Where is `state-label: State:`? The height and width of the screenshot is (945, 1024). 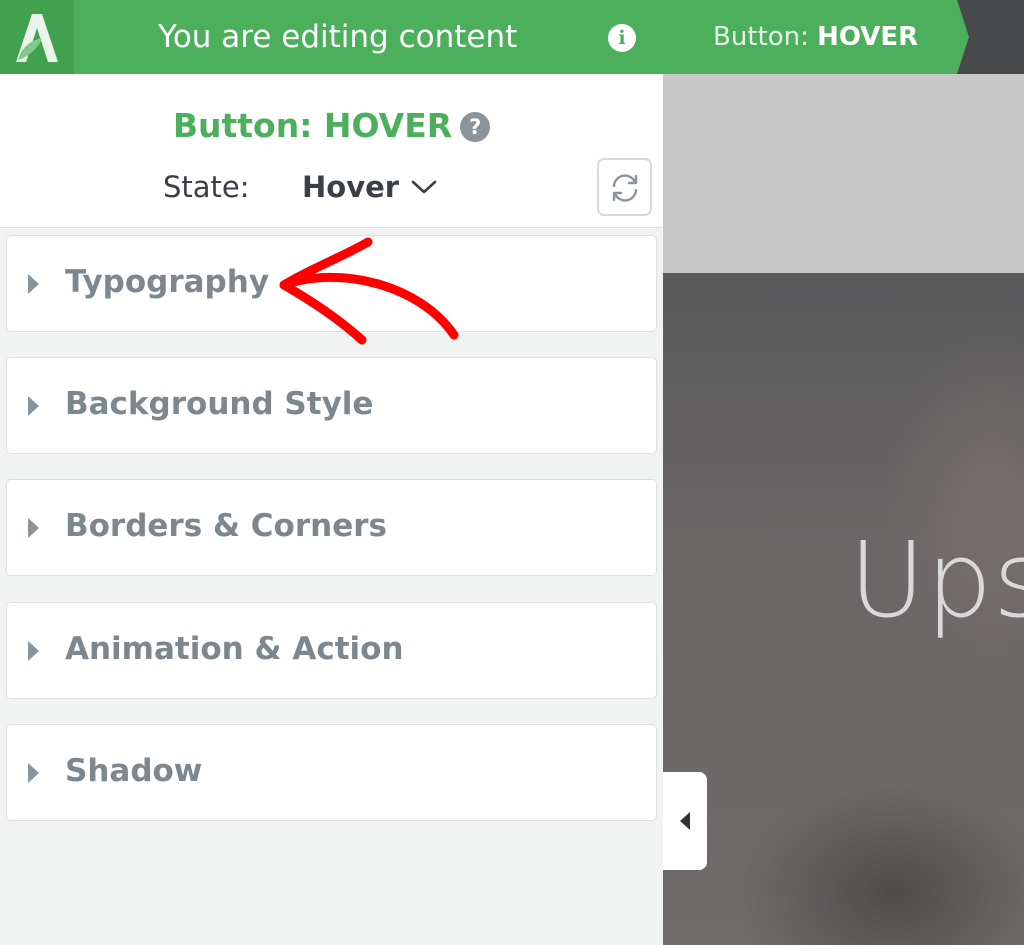 state-label: State: is located at coordinates (206, 187).